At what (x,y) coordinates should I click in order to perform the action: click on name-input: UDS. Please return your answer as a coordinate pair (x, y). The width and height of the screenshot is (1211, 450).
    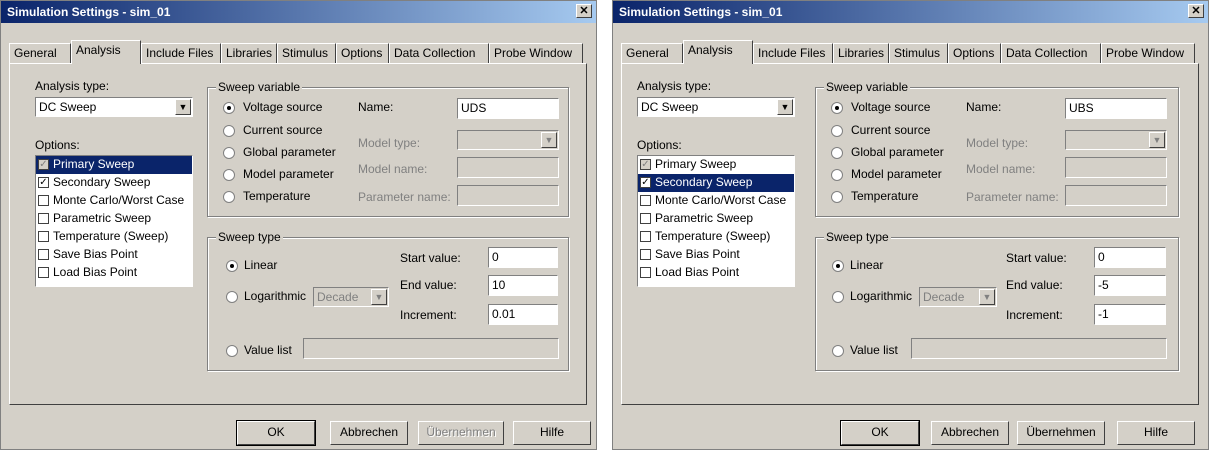
    Looking at the image, I should click on (508, 108).